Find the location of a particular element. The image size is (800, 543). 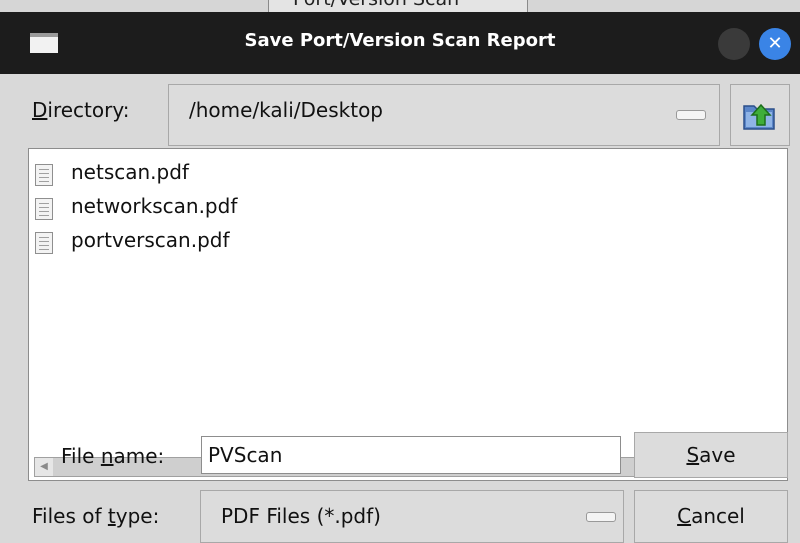

save-button: Save is located at coordinates (711, 455).